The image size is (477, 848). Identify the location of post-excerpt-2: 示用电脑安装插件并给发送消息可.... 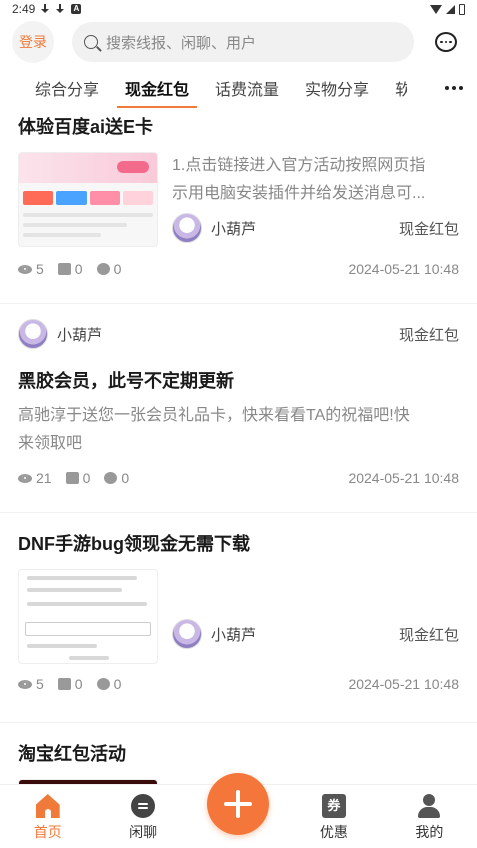
(299, 193).